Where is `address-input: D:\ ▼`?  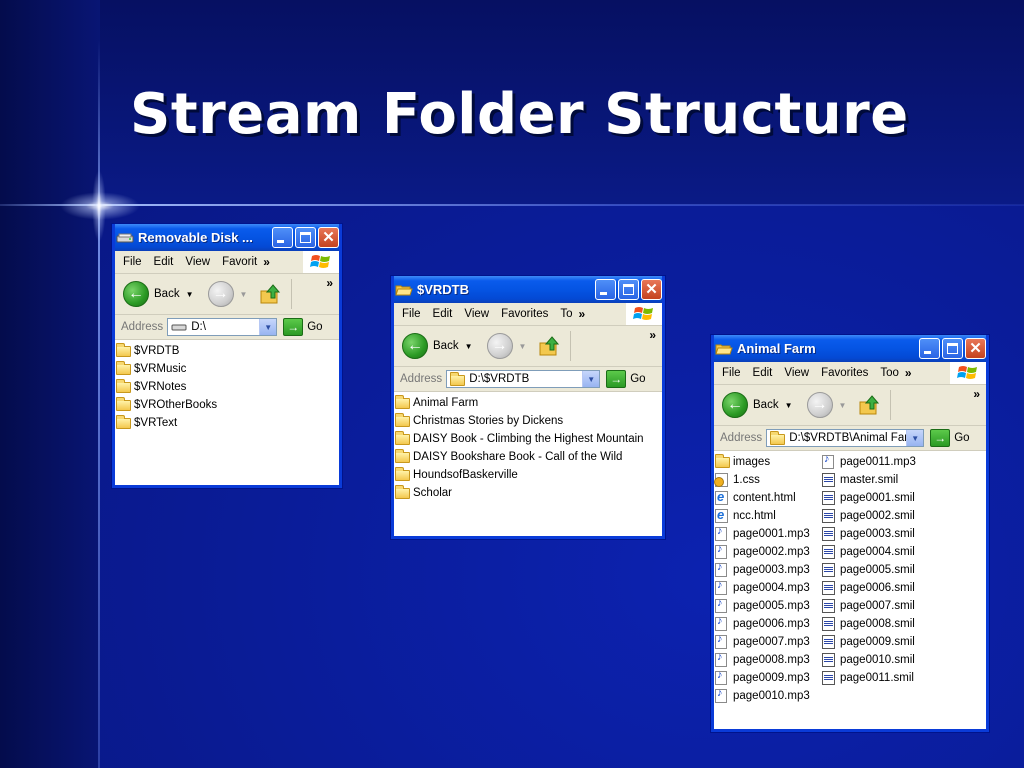
address-input: D:\ ▼ is located at coordinates (222, 327).